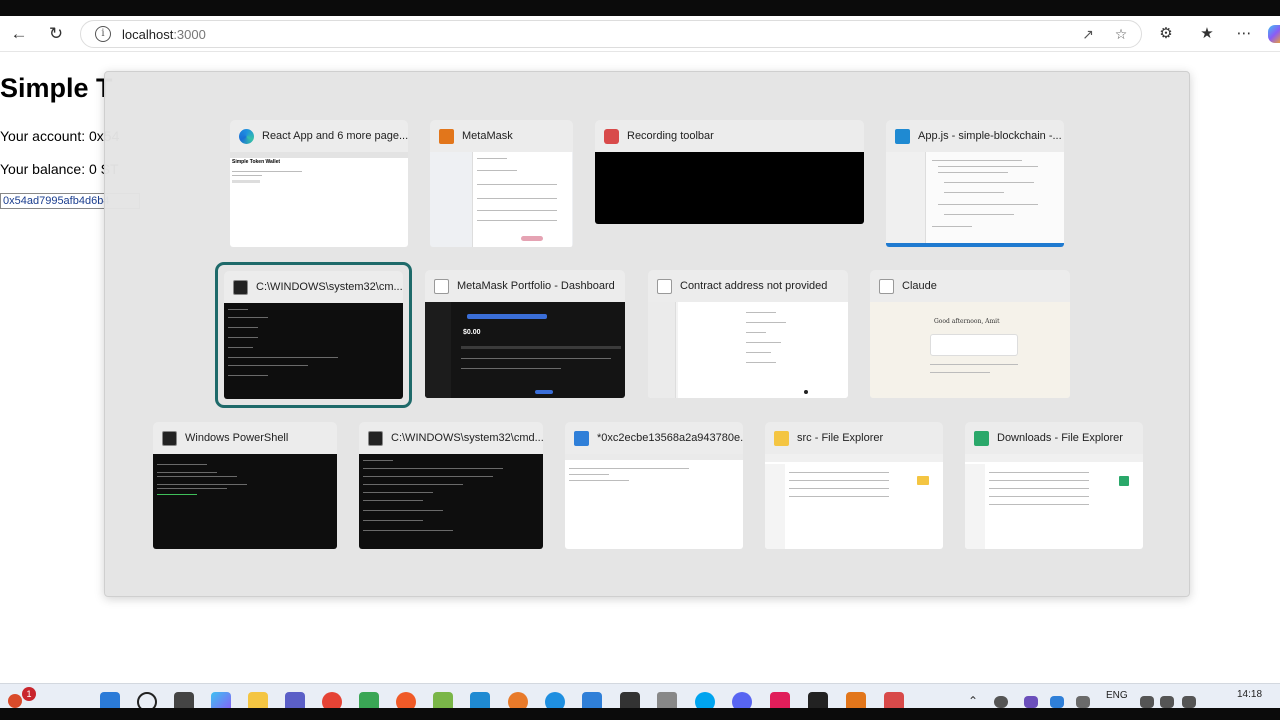 This screenshot has height=720, width=1280. What do you see at coordinates (670, 136) in the screenshot?
I see `window-title: Recording toolbar` at bounding box center [670, 136].